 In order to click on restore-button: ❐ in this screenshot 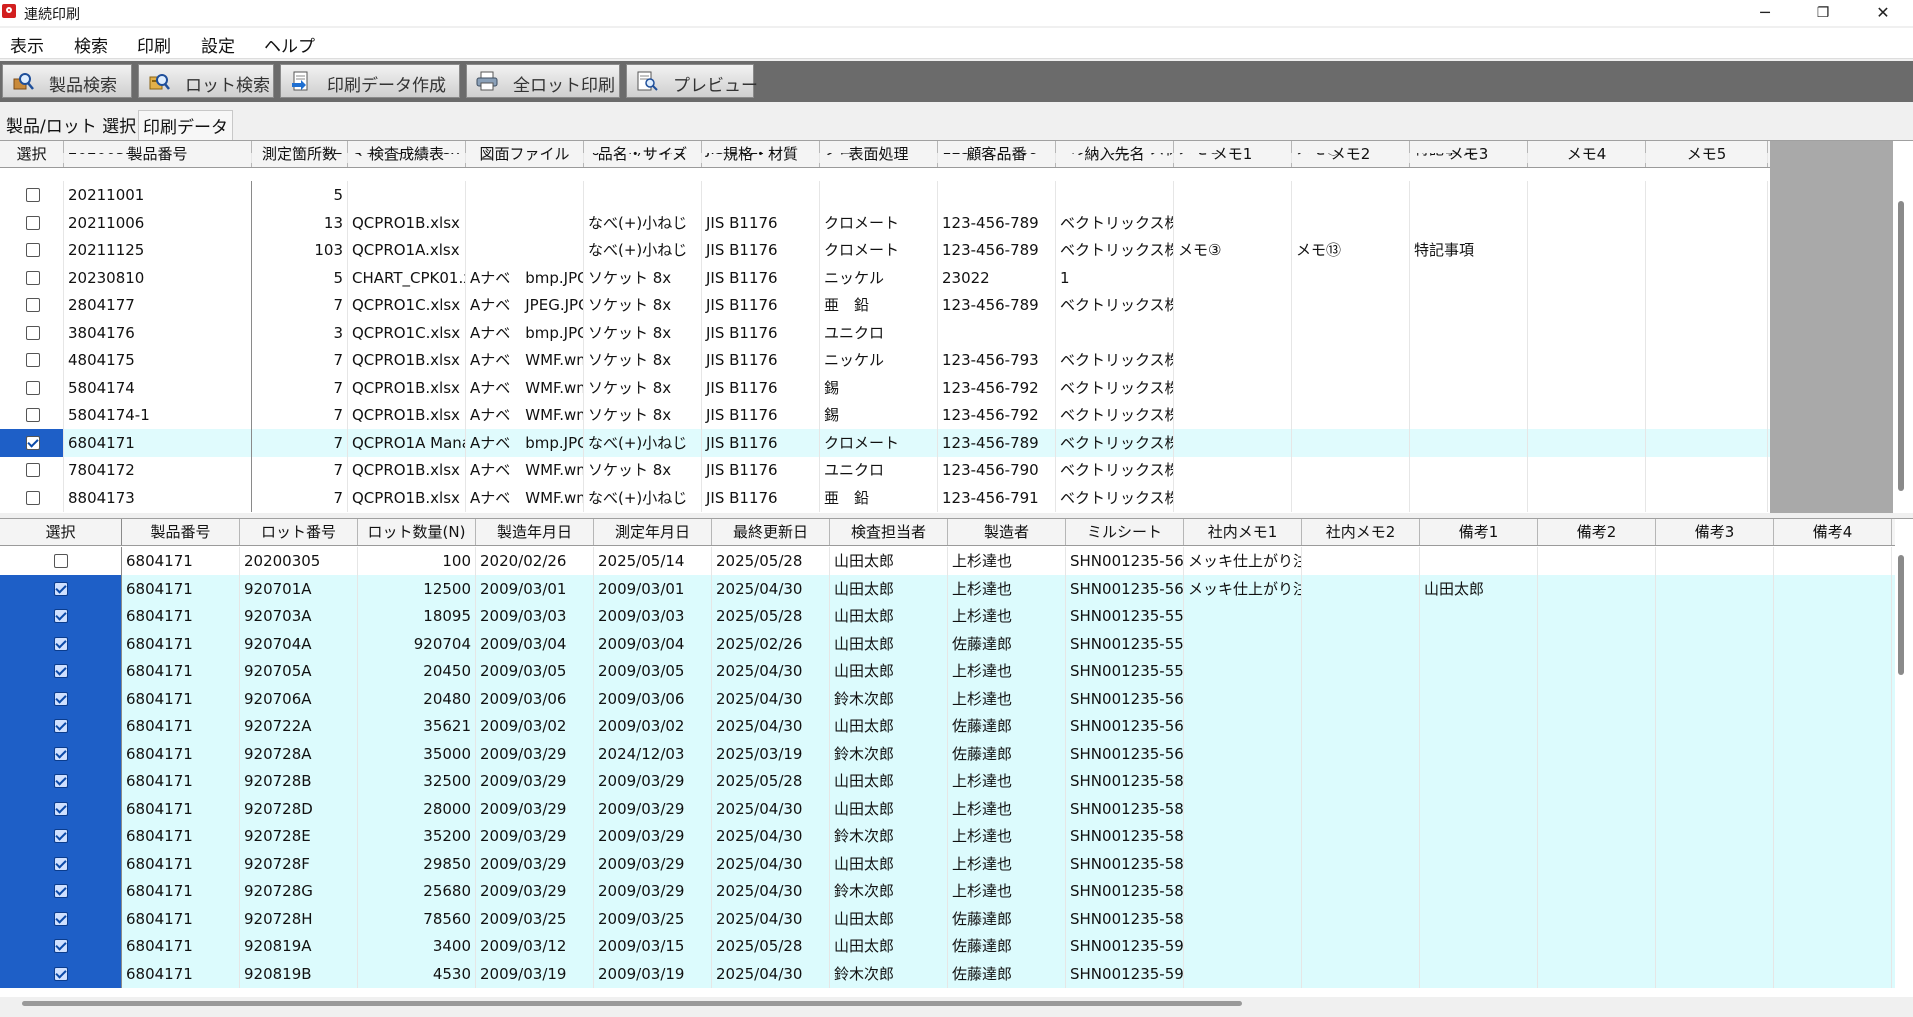, I will do `click(1823, 13)`.